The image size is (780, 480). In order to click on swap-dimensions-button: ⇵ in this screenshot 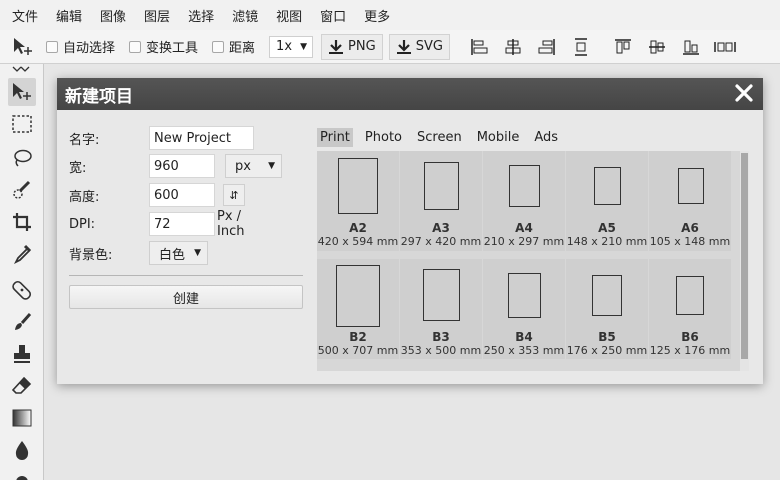, I will do `click(234, 195)`.